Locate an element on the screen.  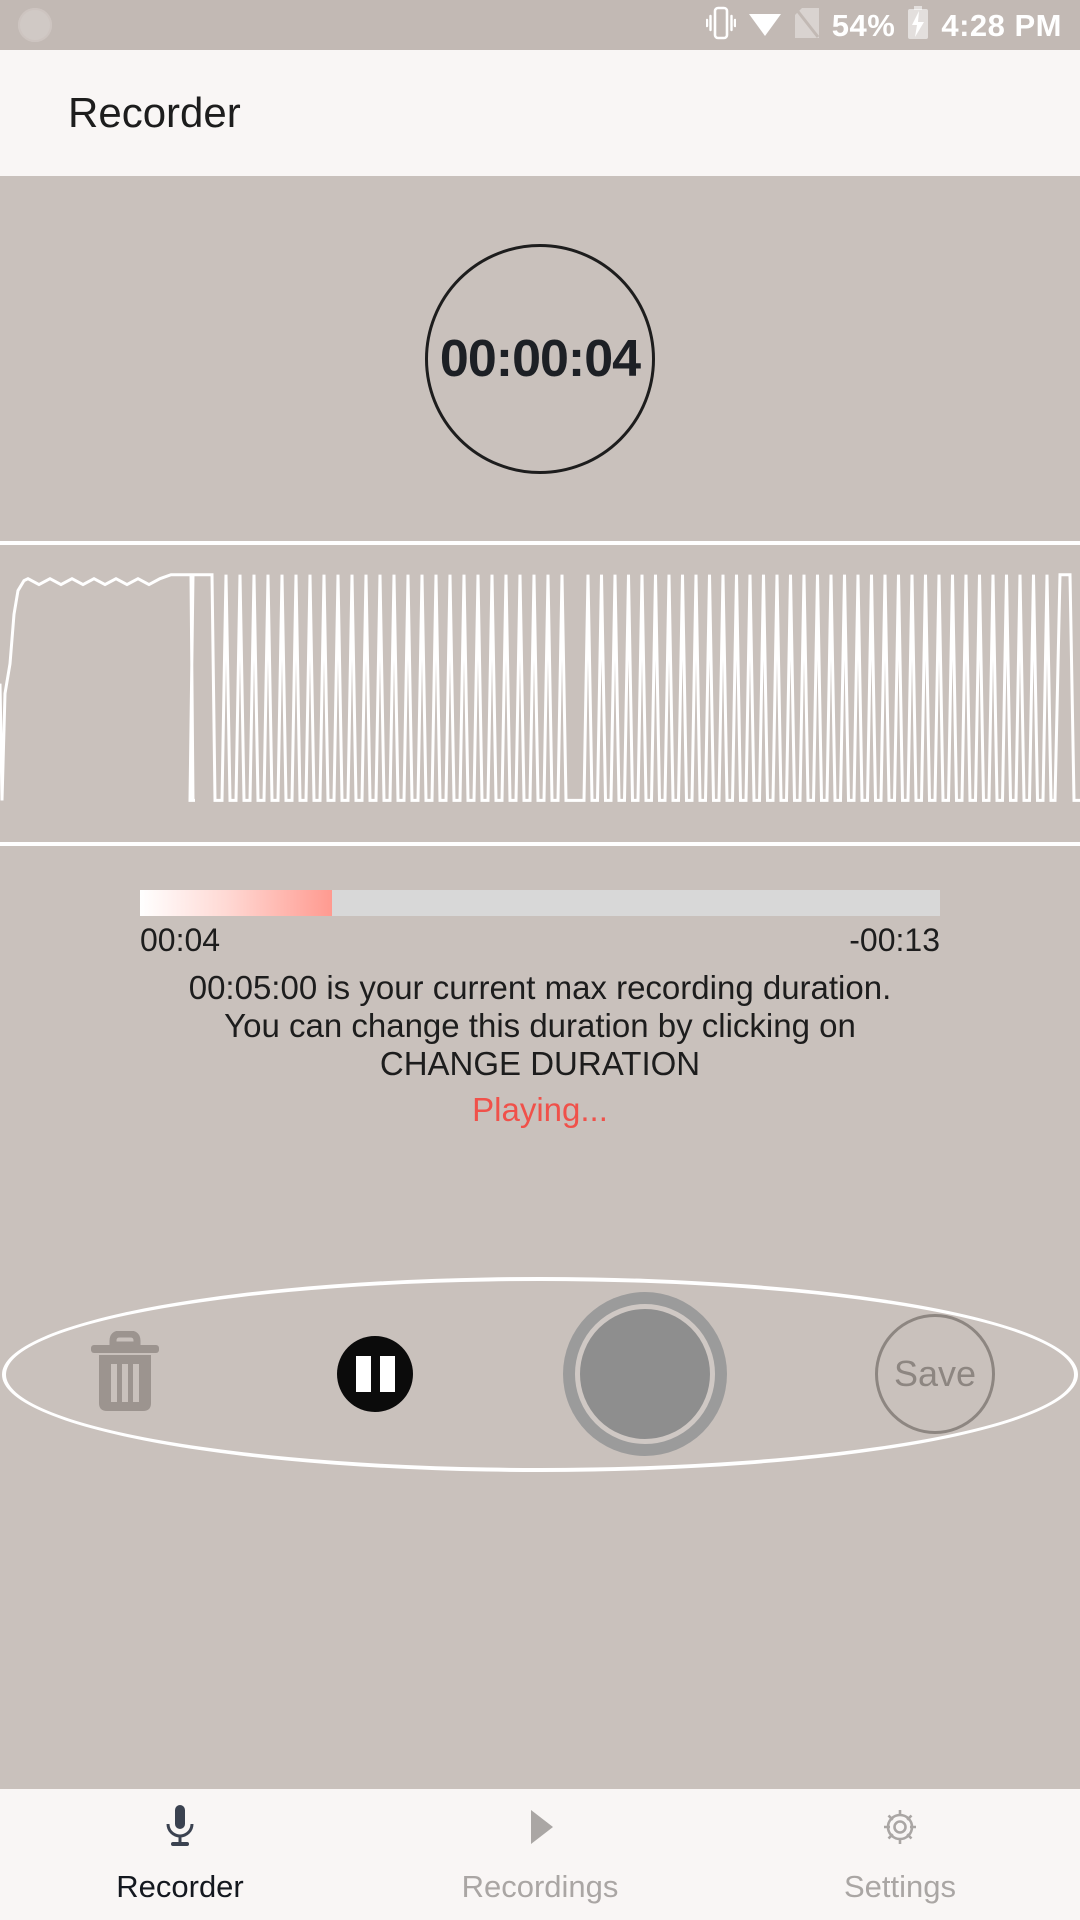
nav-label-recorder: Recorder is located at coordinates (180, 1886).